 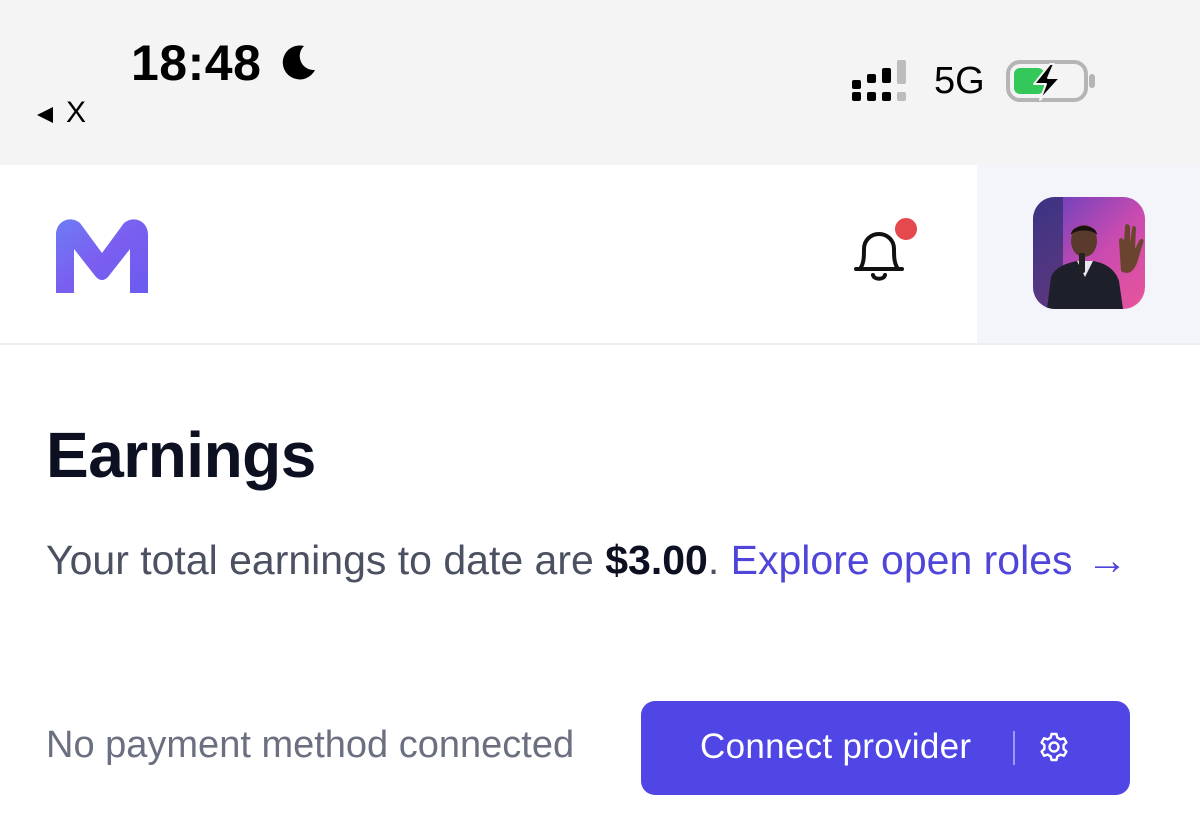 I want to click on status-time: 18:48, so click(x=196, y=63).